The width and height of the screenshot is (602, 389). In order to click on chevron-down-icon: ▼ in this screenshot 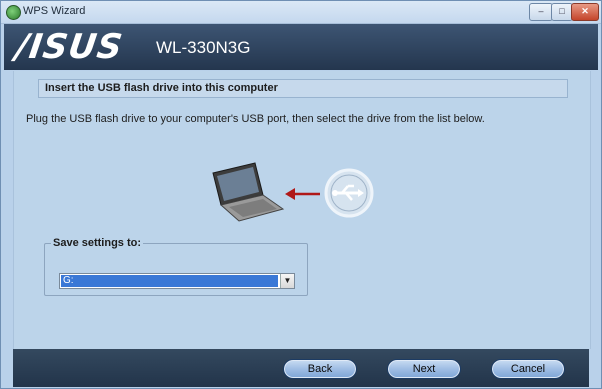, I will do `click(287, 281)`.